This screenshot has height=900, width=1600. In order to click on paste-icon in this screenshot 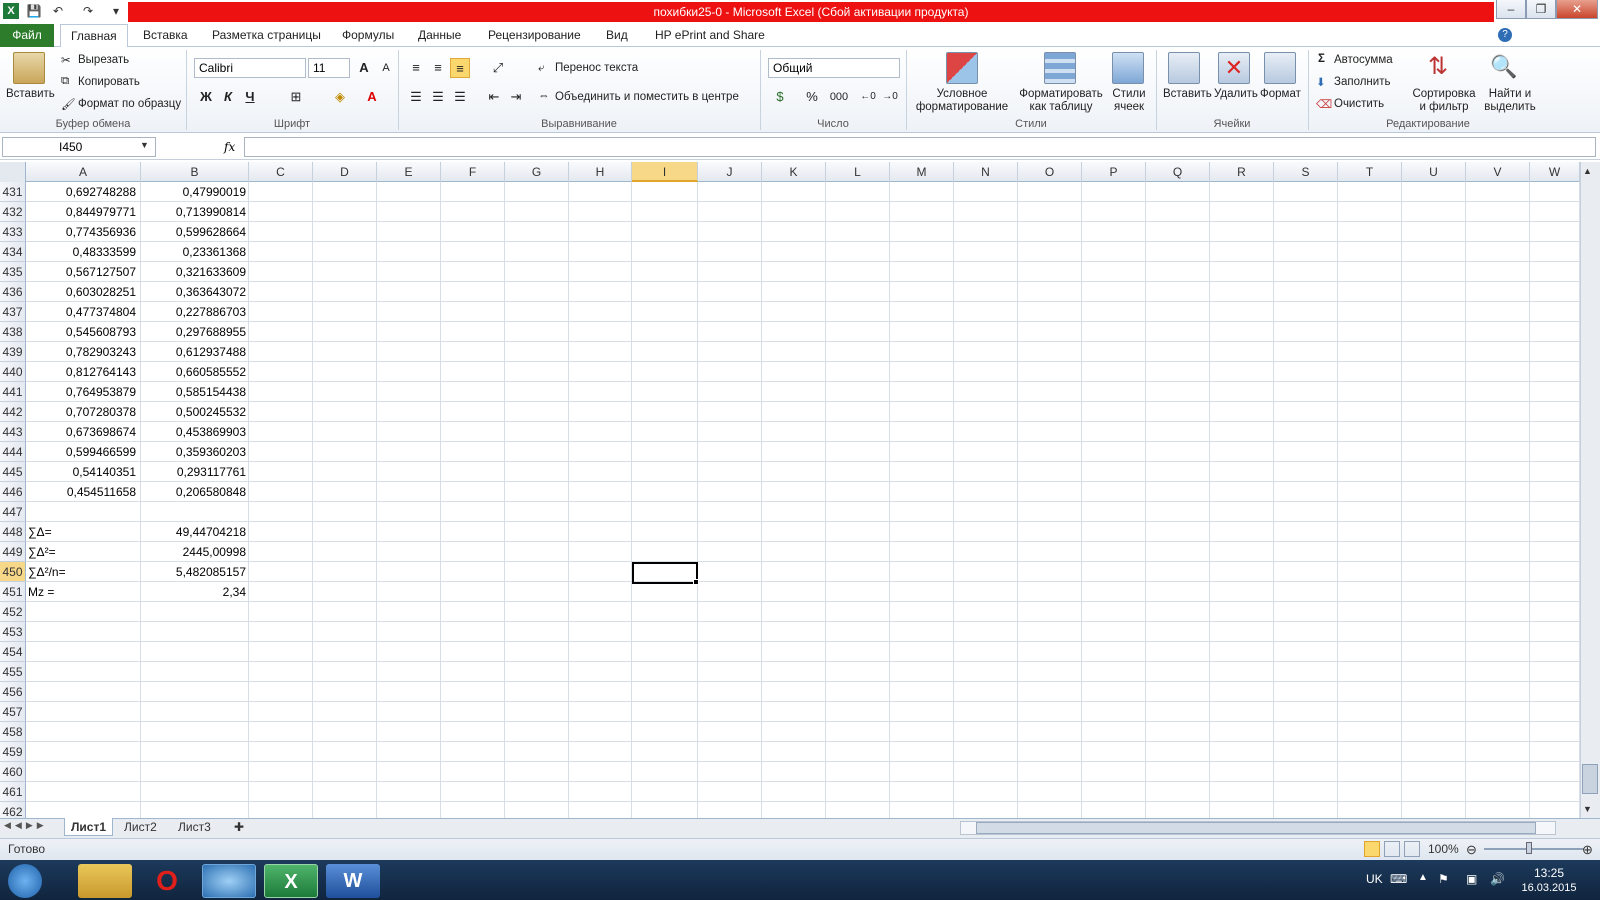, I will do `click(29, 68)`.